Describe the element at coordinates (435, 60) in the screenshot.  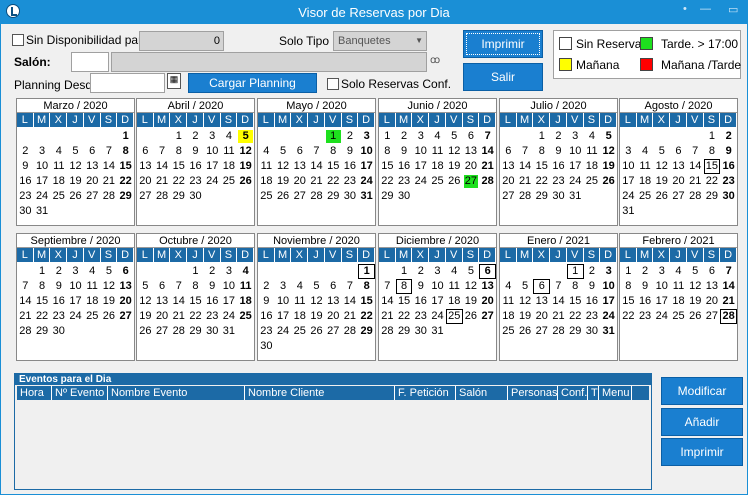
I see `binoculars-icon: ꝏ` at that location.